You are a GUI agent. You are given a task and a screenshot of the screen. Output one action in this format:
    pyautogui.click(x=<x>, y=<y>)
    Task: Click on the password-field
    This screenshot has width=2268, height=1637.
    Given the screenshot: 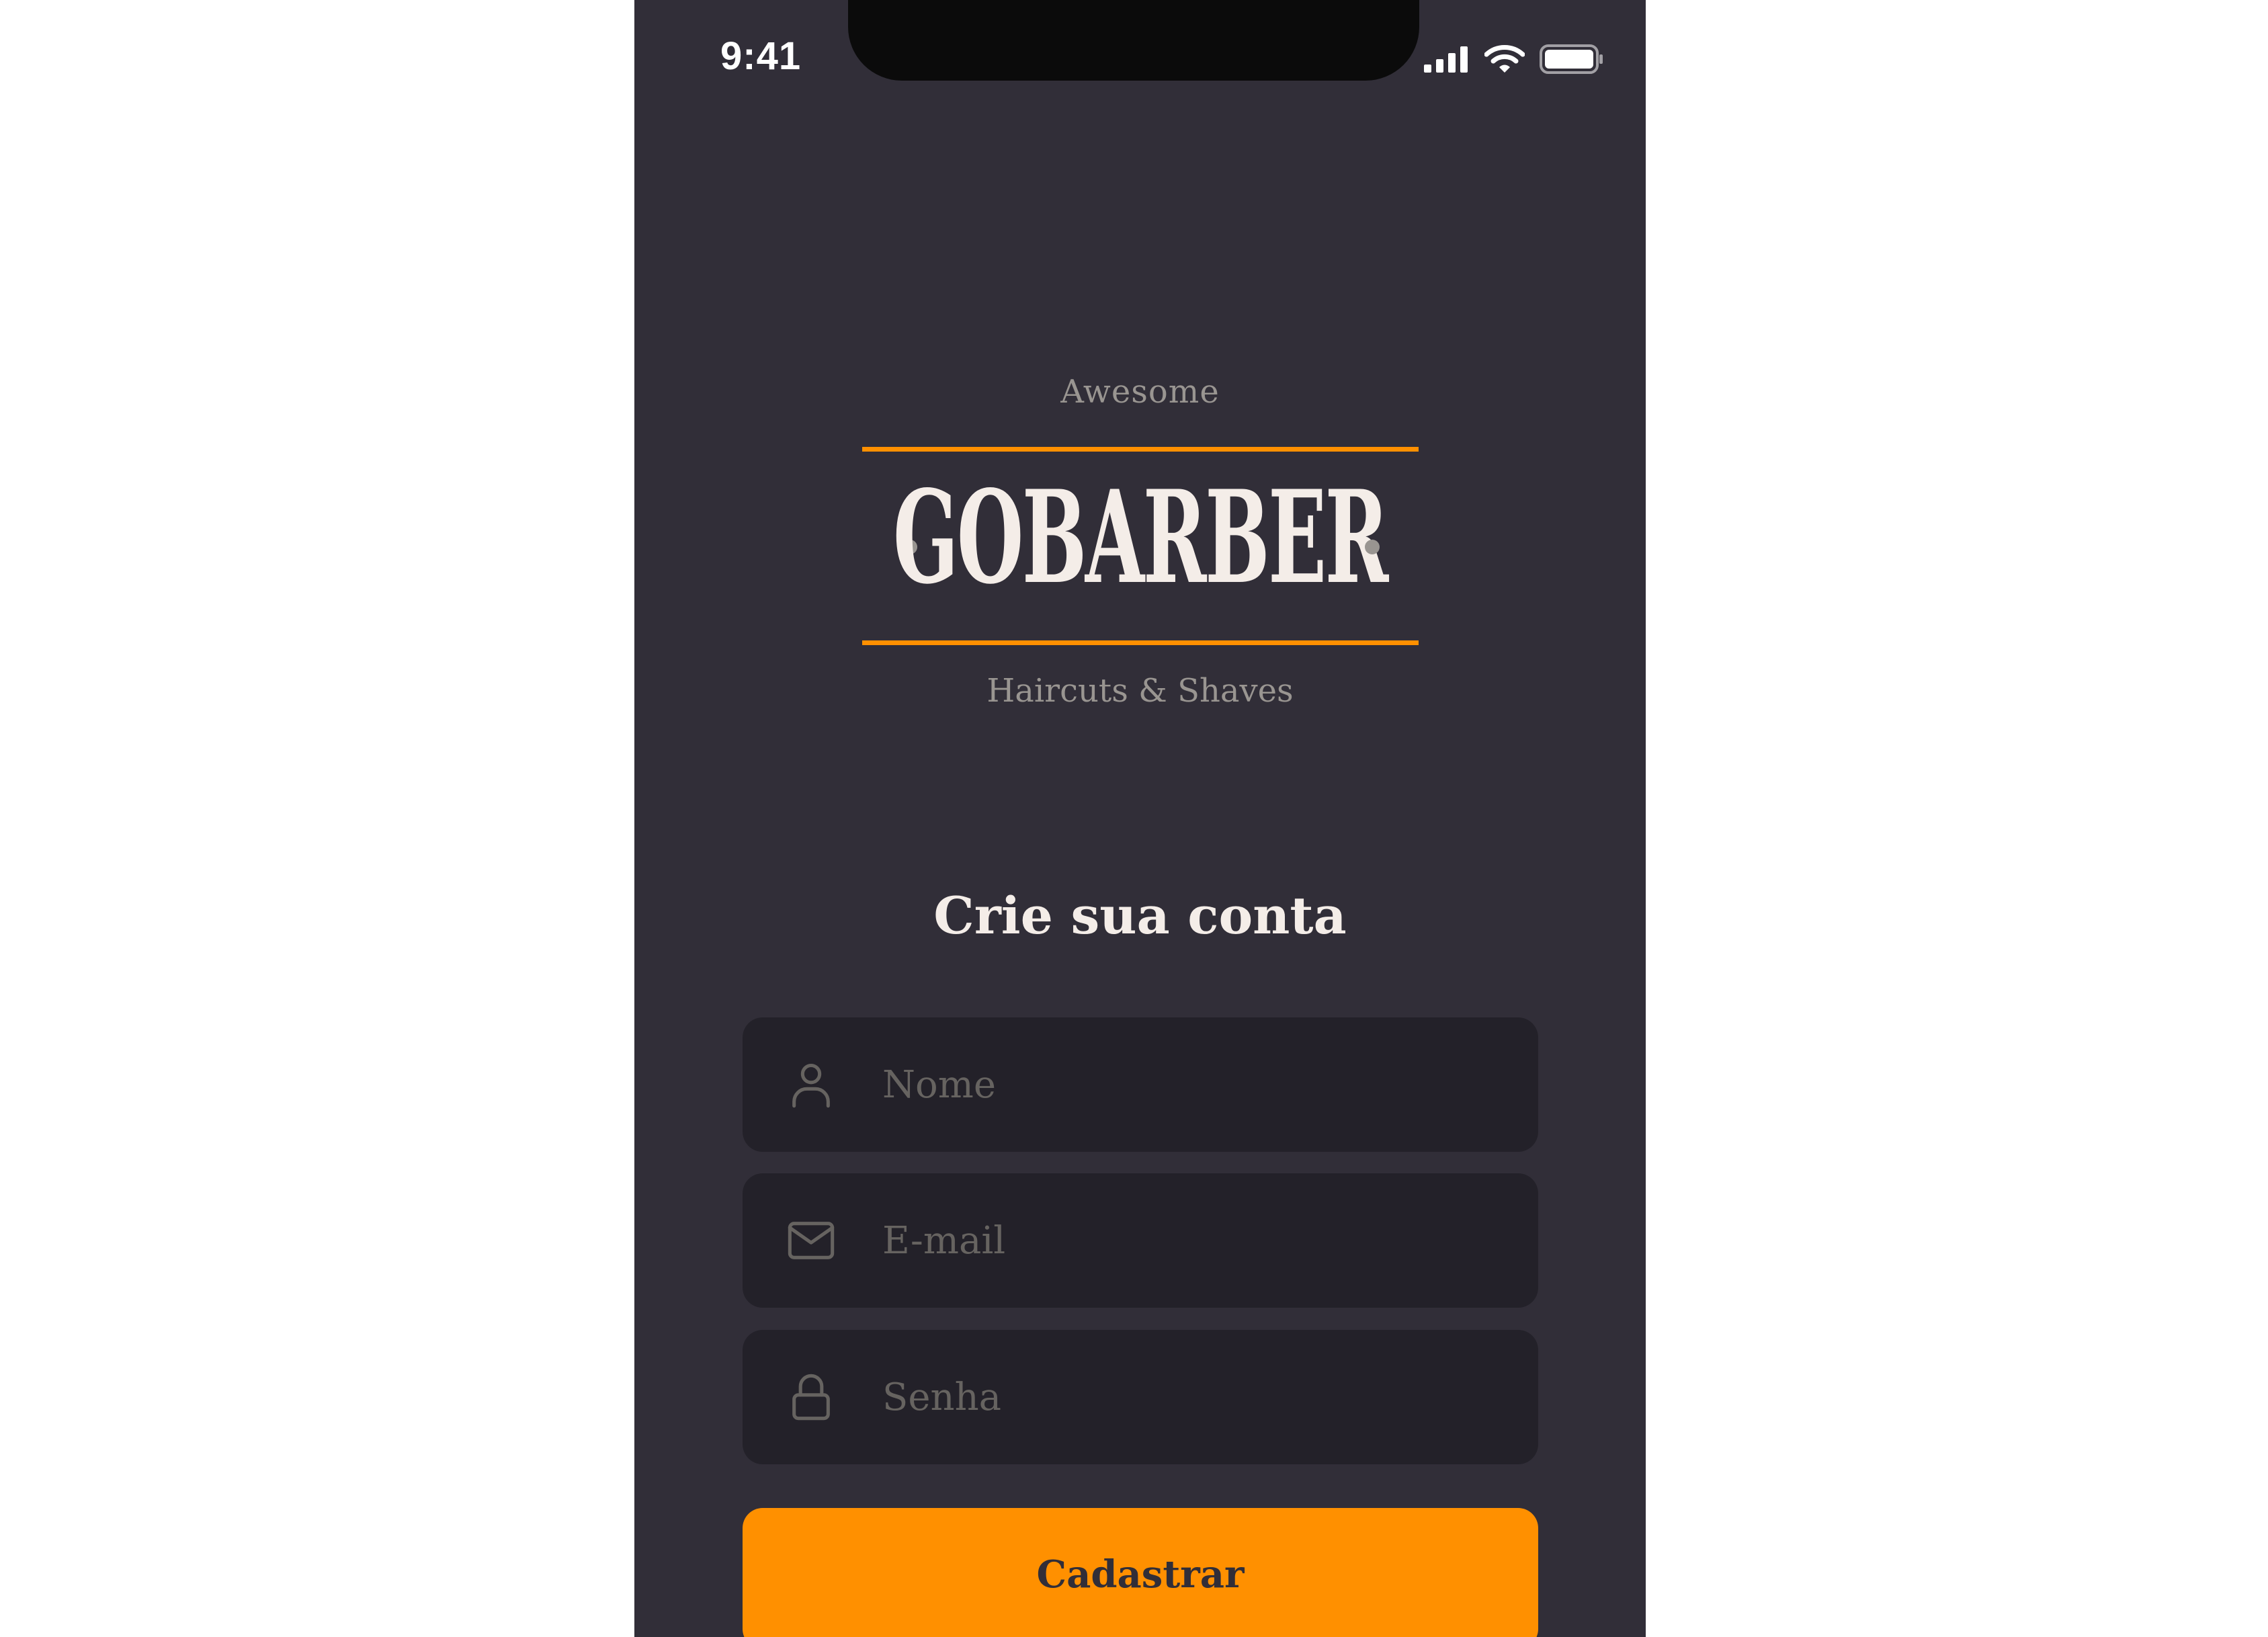 What is the action you would take?
    pyautogui.click(x=1140, y=1397)
    